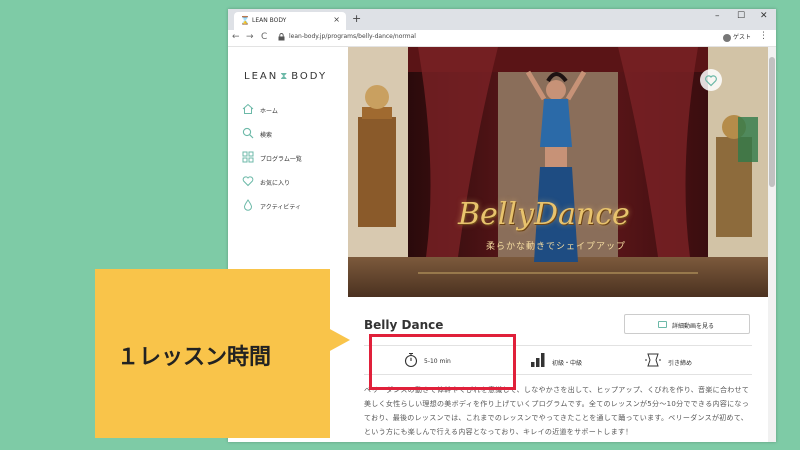 The width and height of the screenshot is (800, 450). What do you see at coordinates (538, 360) in the screenshot?
I see `level-bars-icon` at bounding box center [538, 360].